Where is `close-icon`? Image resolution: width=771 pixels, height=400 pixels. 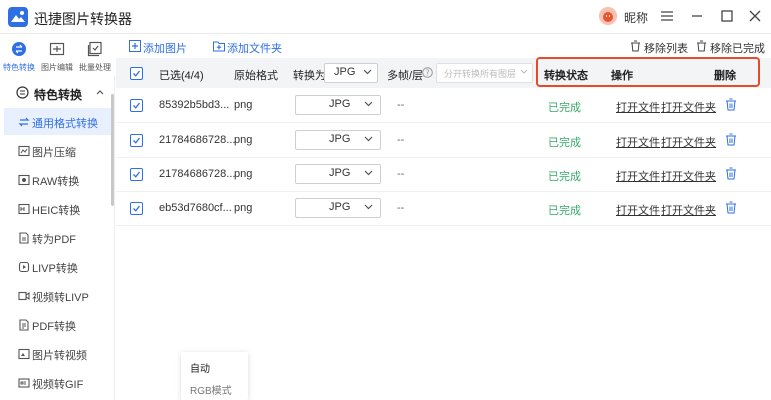
close-icon is located at coordinates (755, 16).